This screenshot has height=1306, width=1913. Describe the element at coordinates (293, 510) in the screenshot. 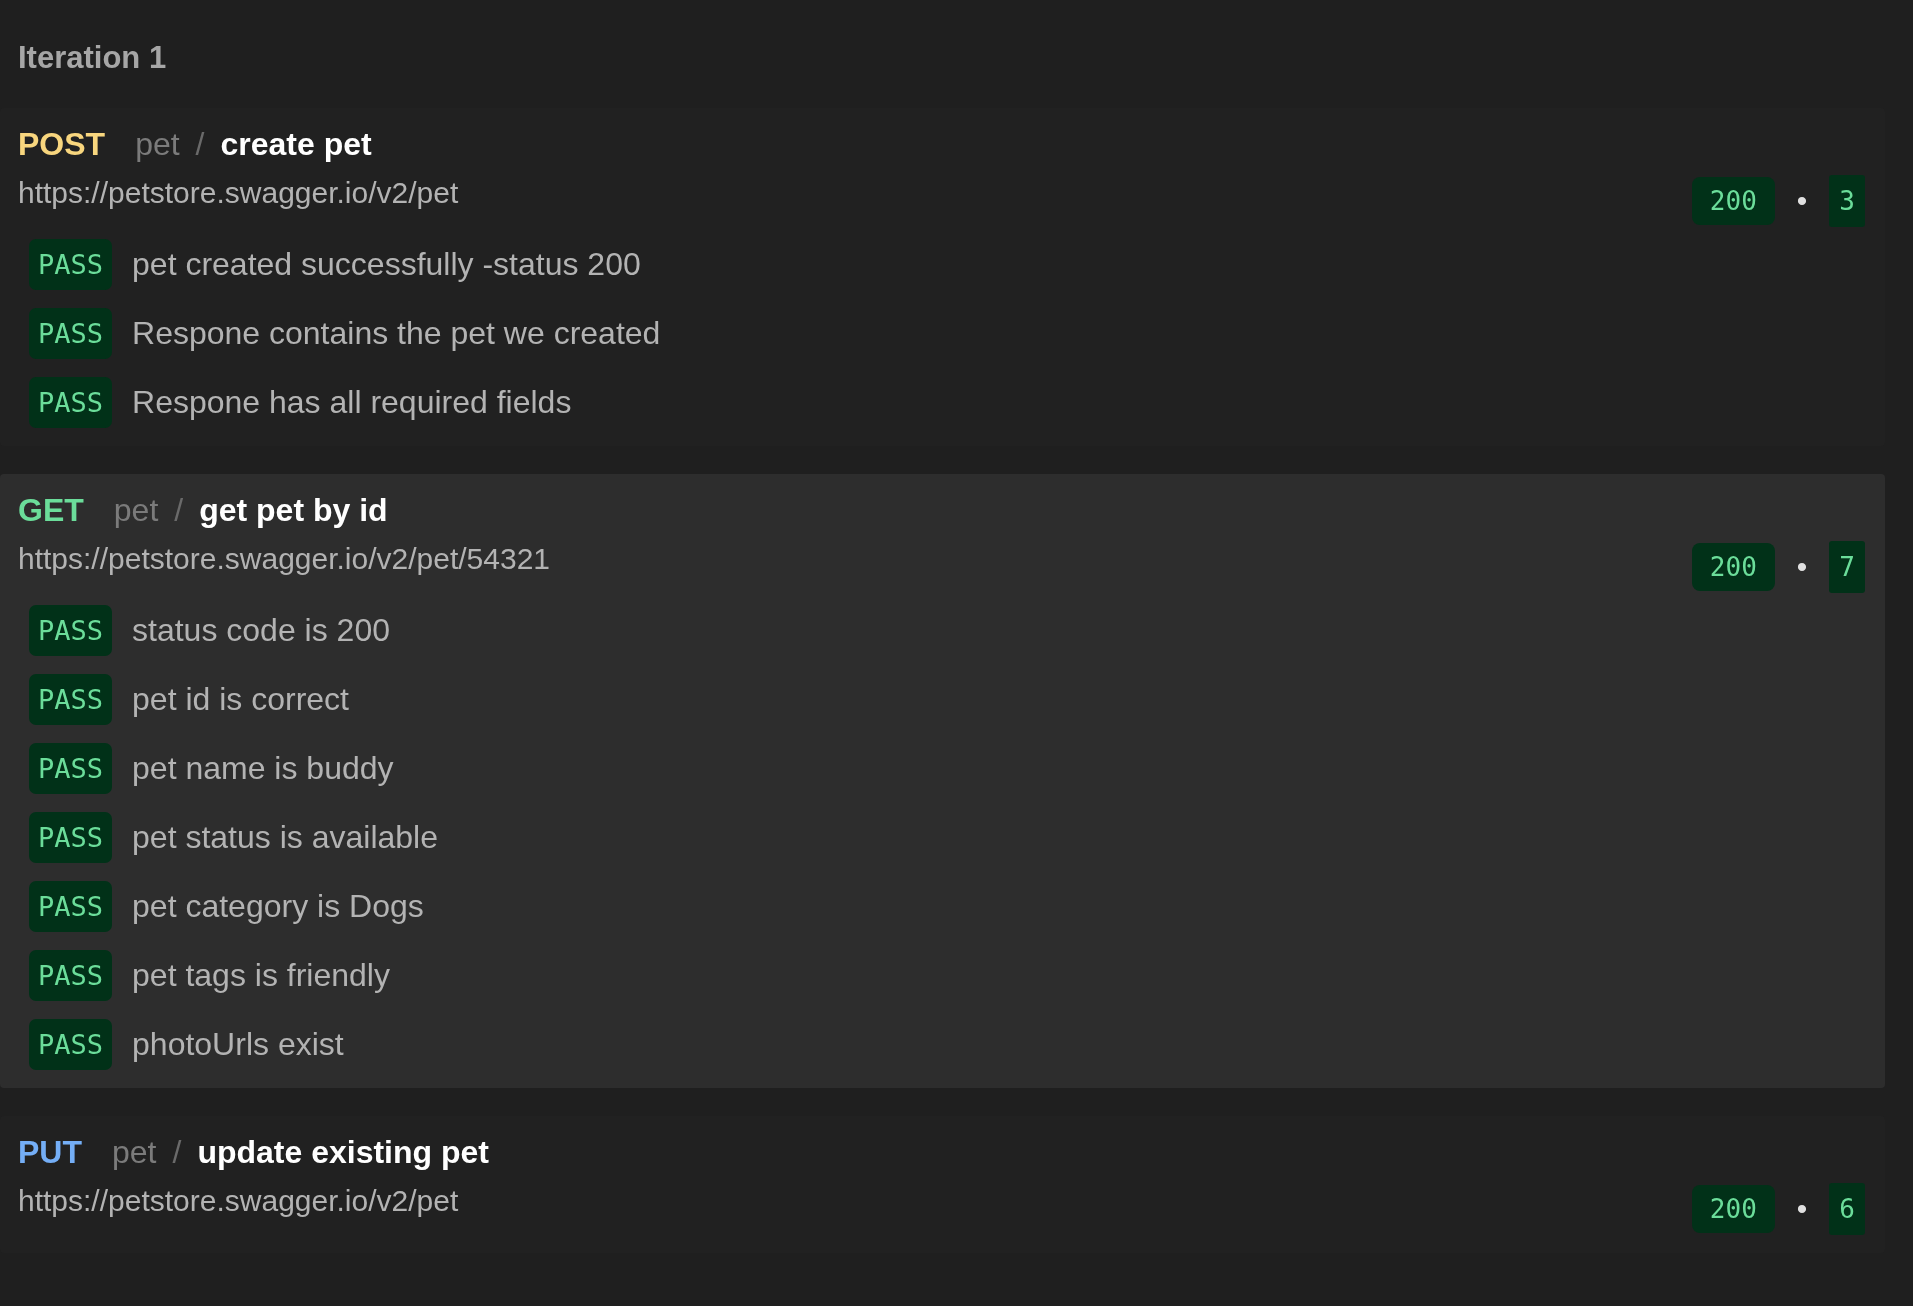

I see `request-name: get pet by id` at that location.